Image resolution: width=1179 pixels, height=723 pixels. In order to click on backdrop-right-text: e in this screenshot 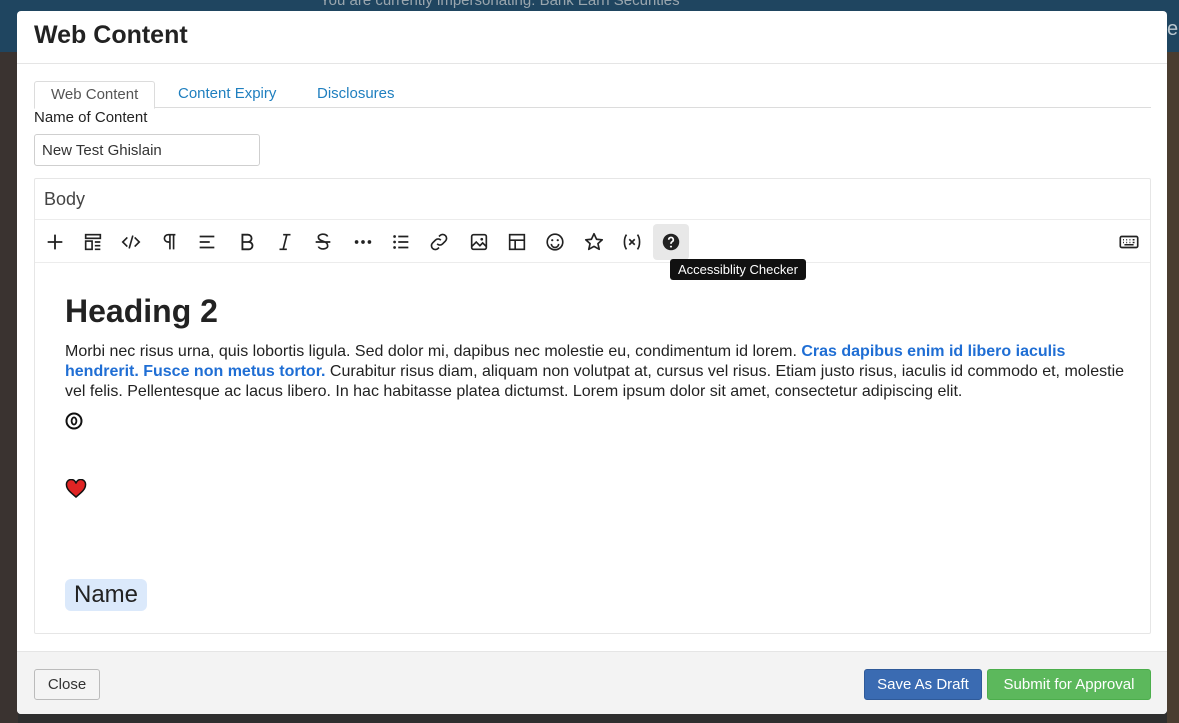, I will do `click(1173, 29)`.